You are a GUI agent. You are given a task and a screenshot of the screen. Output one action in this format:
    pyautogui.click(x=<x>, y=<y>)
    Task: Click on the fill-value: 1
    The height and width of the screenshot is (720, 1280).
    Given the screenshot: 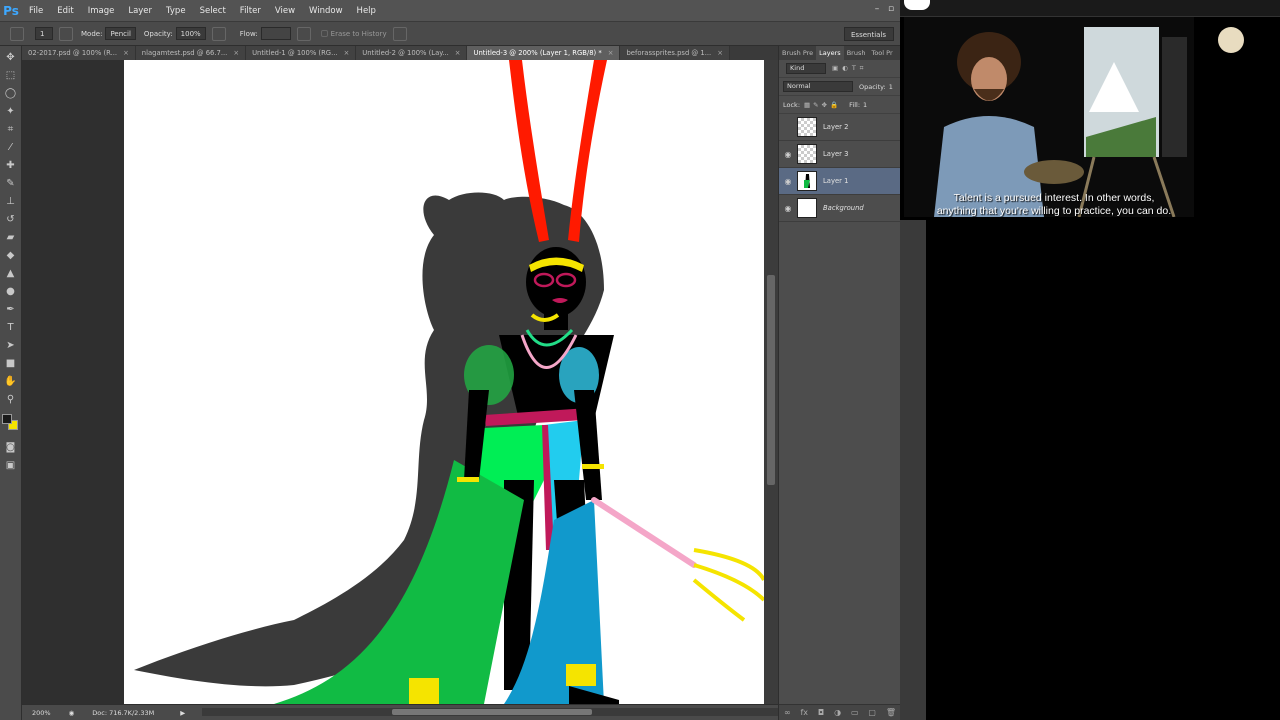 What is the action you would take?
    pyautogui.click(x=865, y=105)
    